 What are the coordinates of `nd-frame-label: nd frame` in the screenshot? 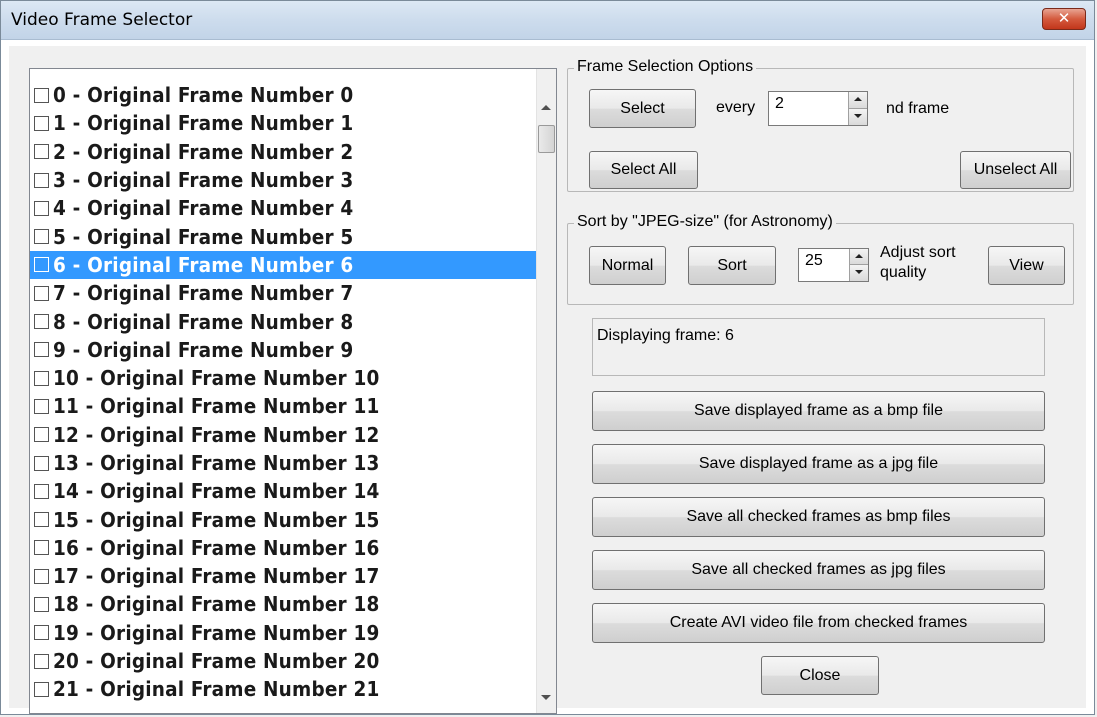 It's located at (918, 108).